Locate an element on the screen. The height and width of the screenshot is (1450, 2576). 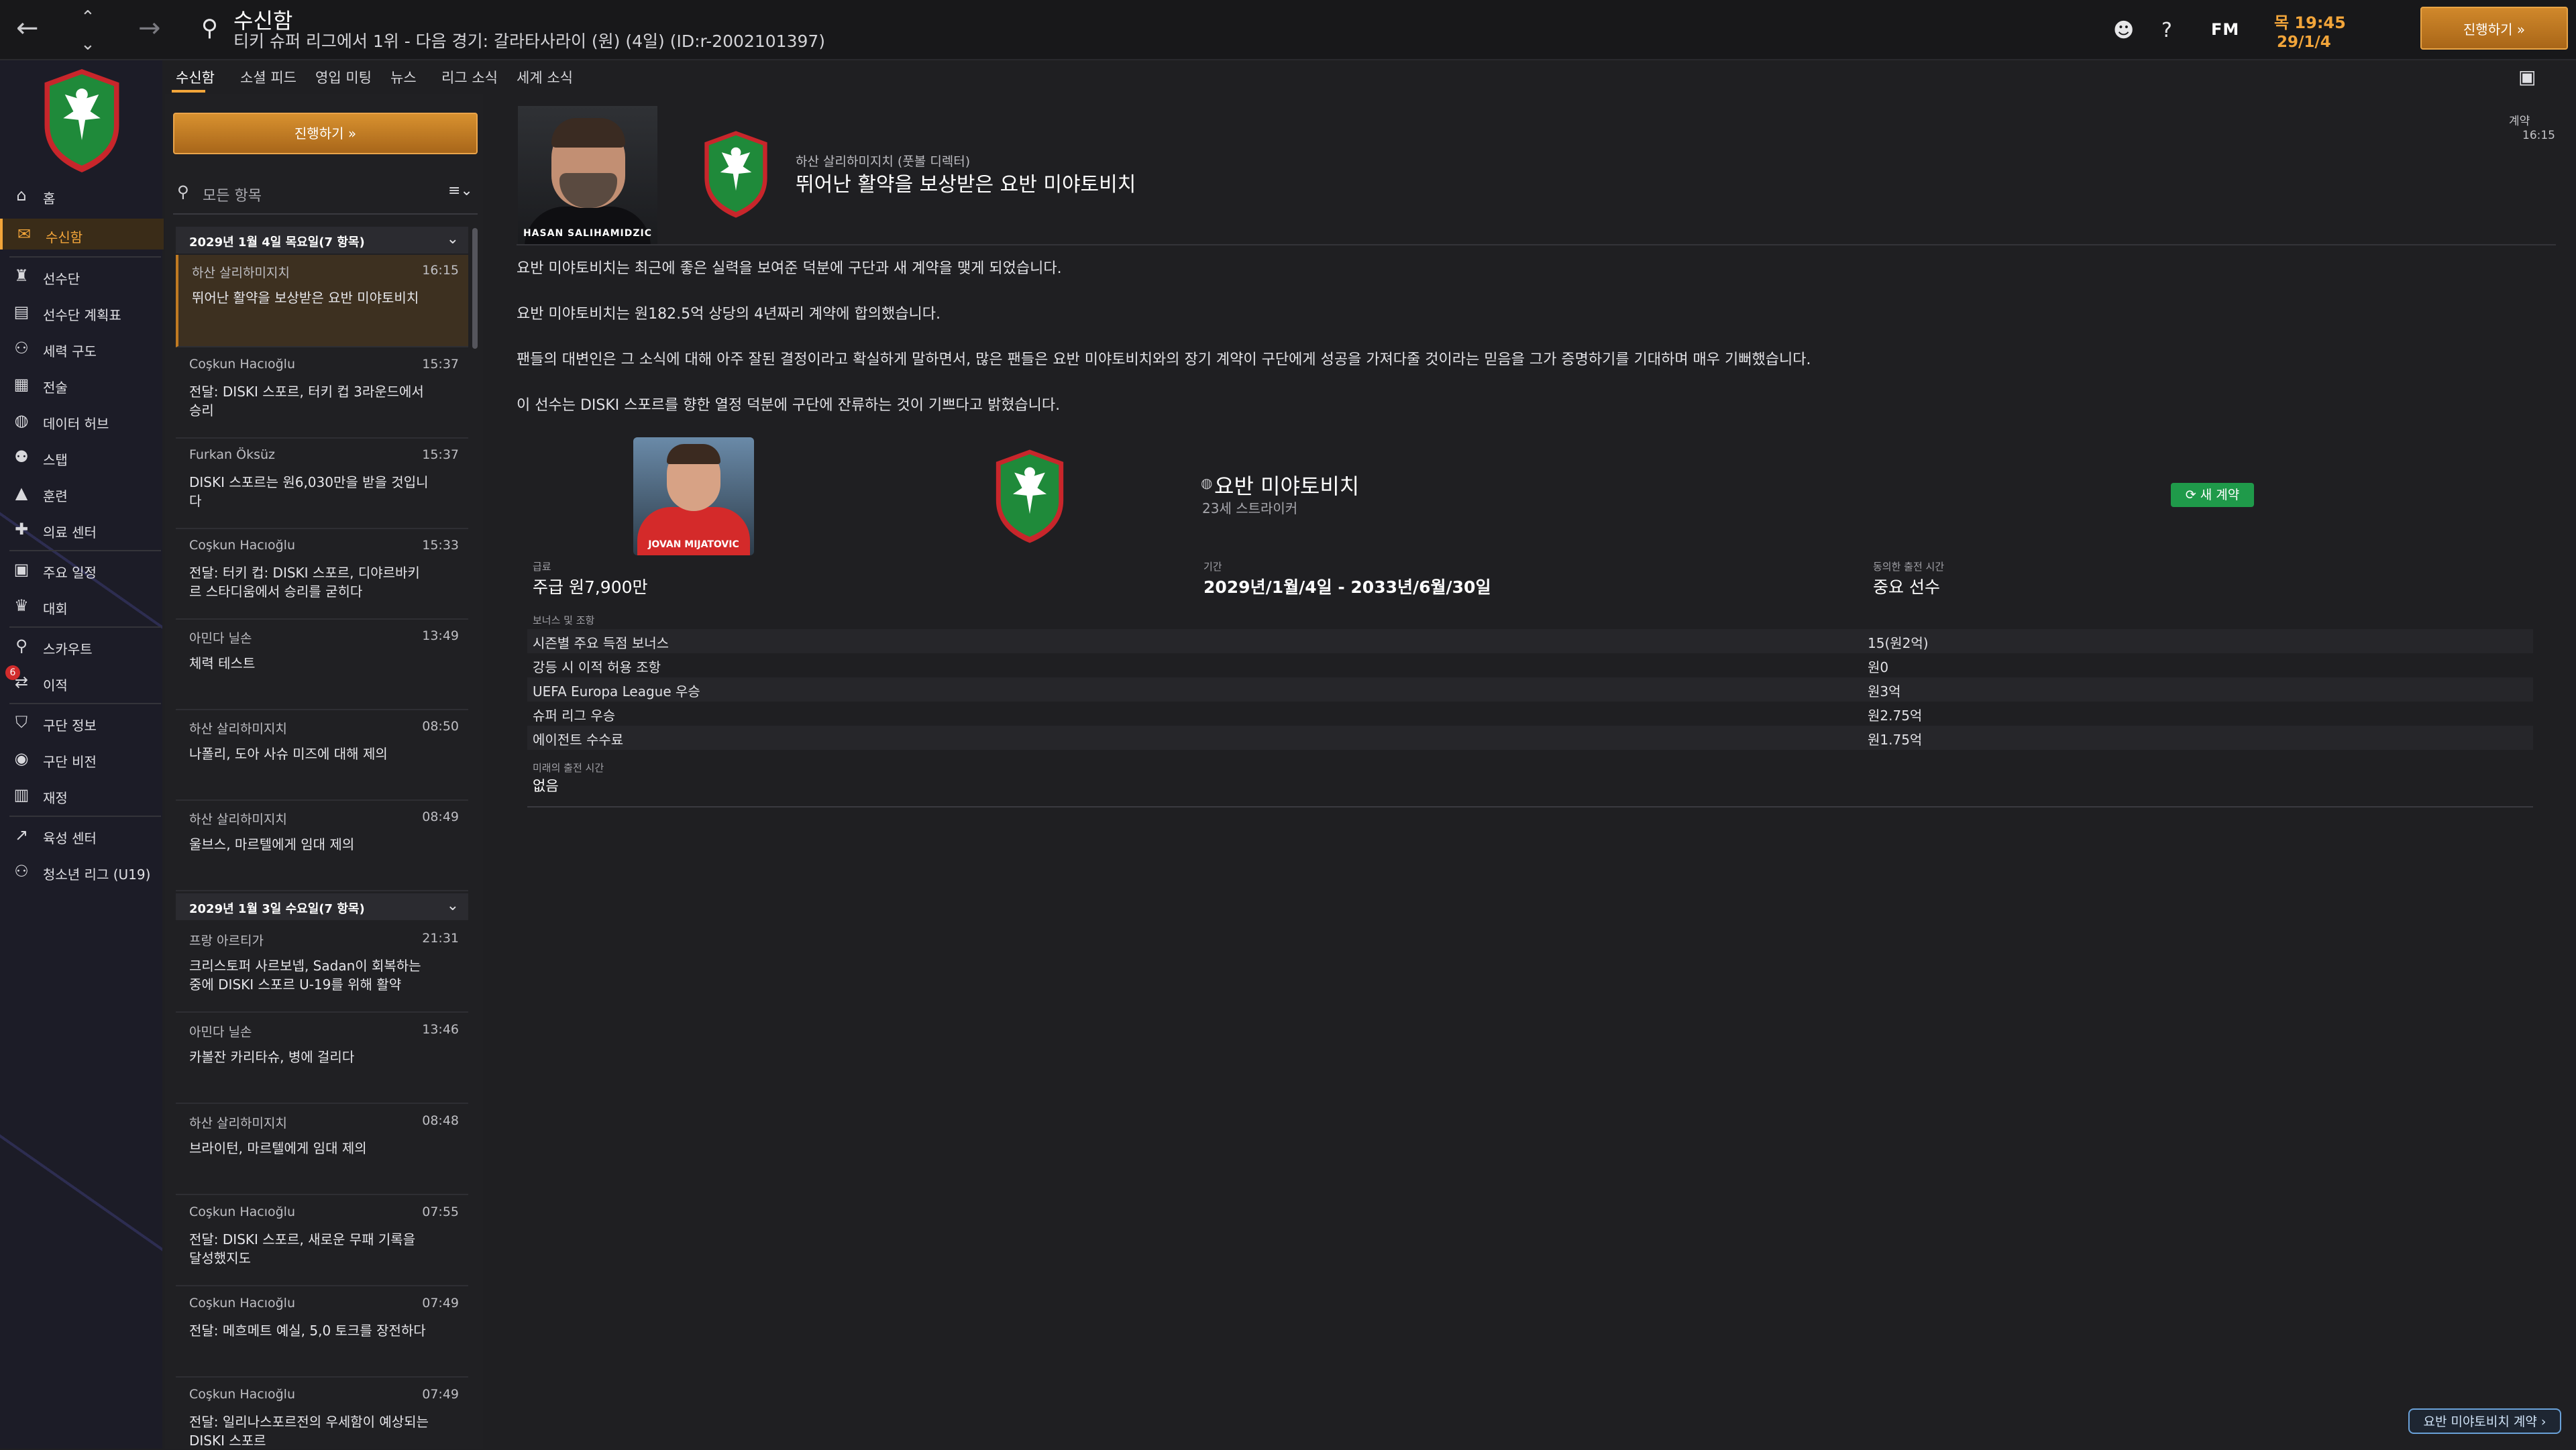
nav-club-info: ⛉ 구단 정보 is located at coordinates (80, 722).